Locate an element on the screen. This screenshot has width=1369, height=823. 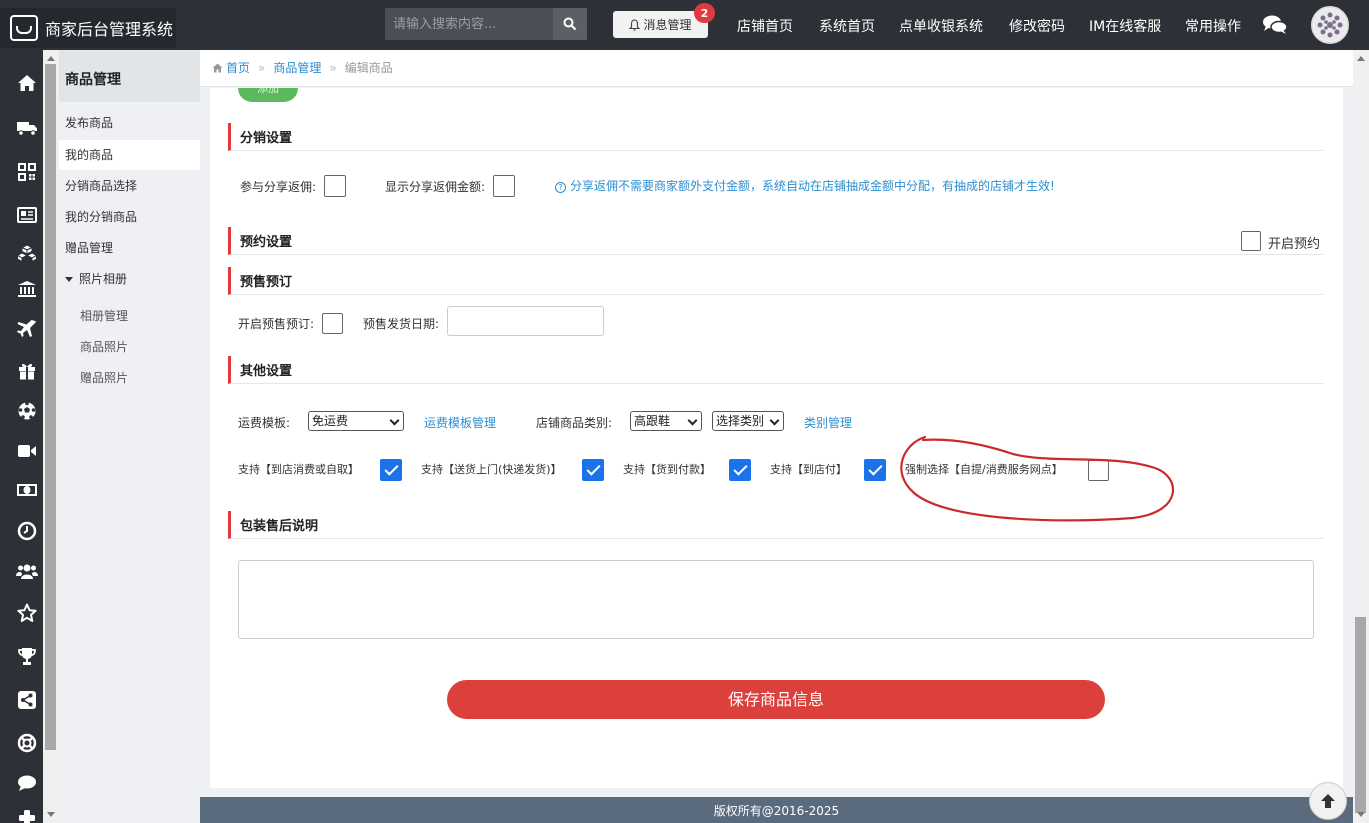
search-button is located at coordinates (570, 24).